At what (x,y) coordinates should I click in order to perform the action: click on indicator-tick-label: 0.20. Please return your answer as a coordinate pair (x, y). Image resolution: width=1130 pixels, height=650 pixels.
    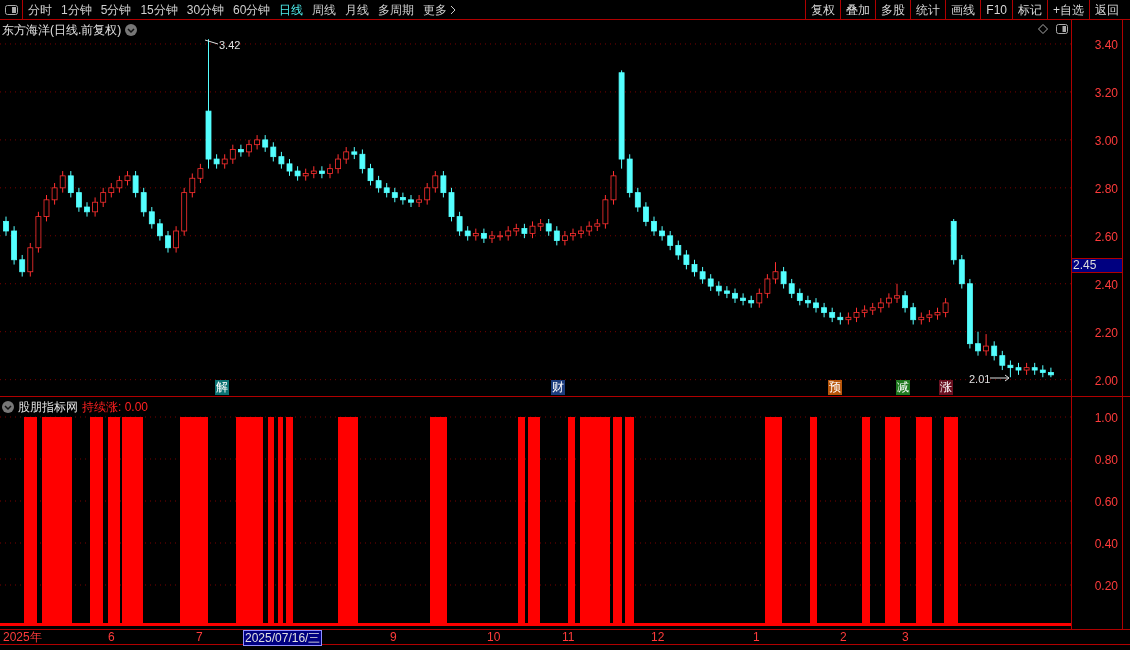
    Looking at the image, I should click on (1106, 586).